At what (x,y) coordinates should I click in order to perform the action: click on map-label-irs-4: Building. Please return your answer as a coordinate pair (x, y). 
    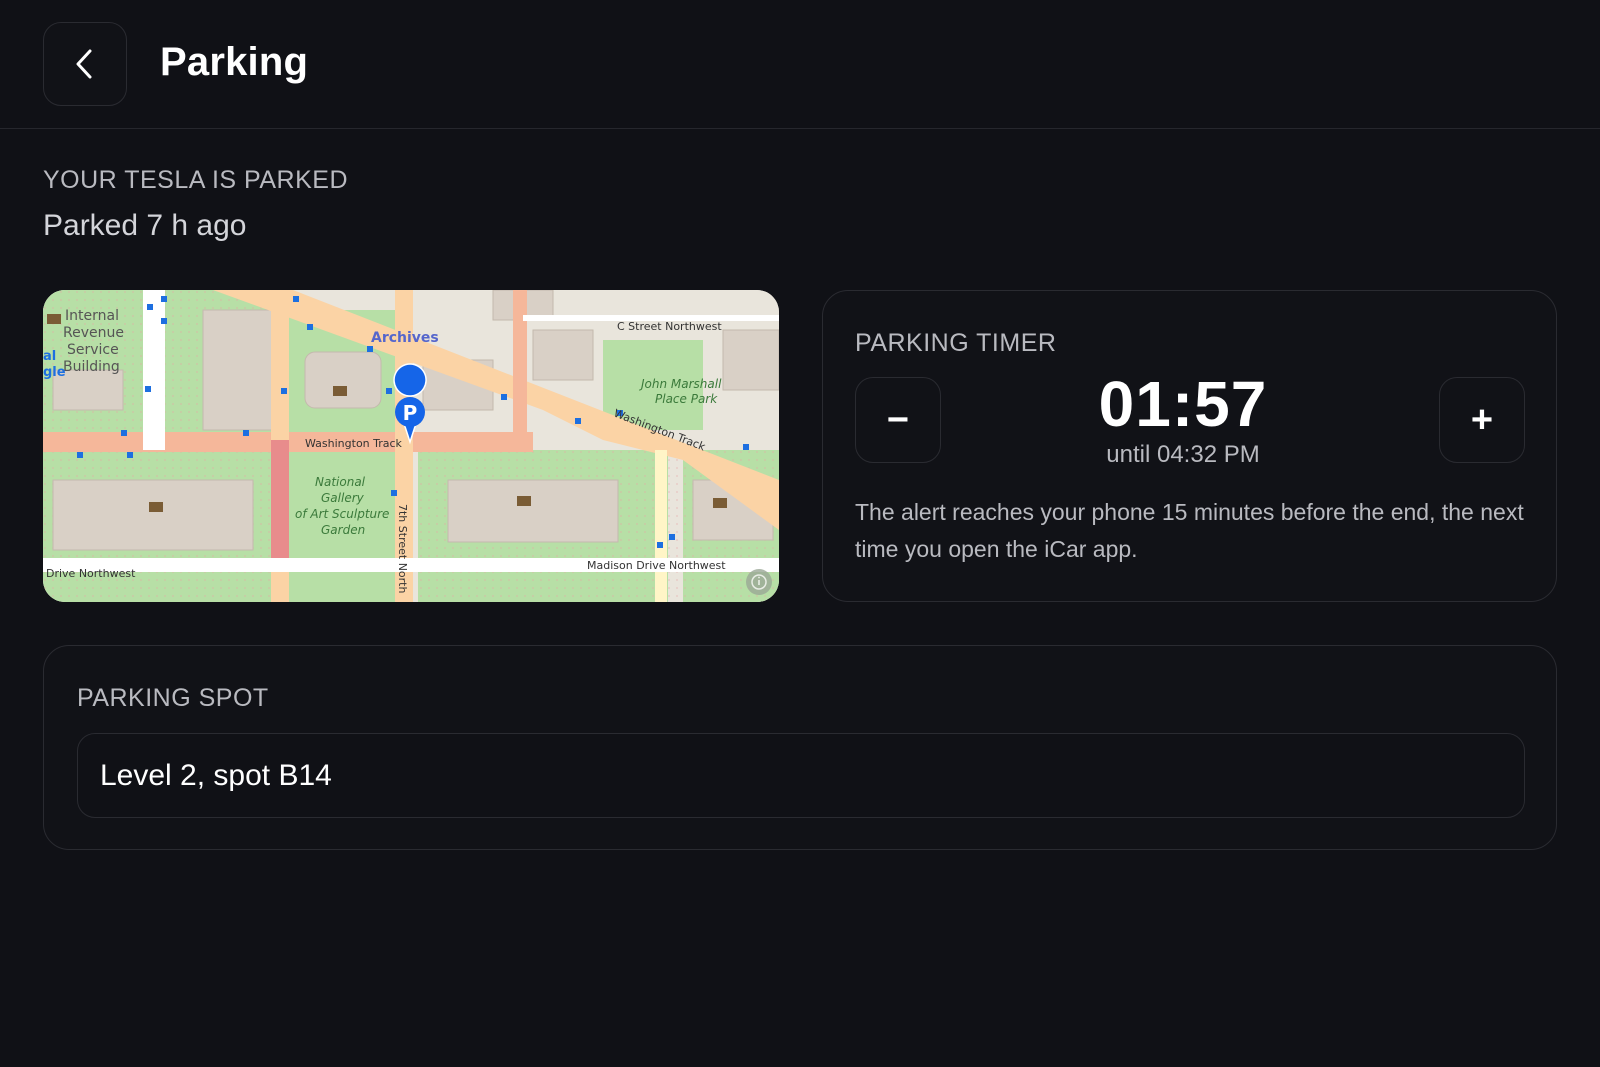
    Looking at the image, I should click on (91, 367).